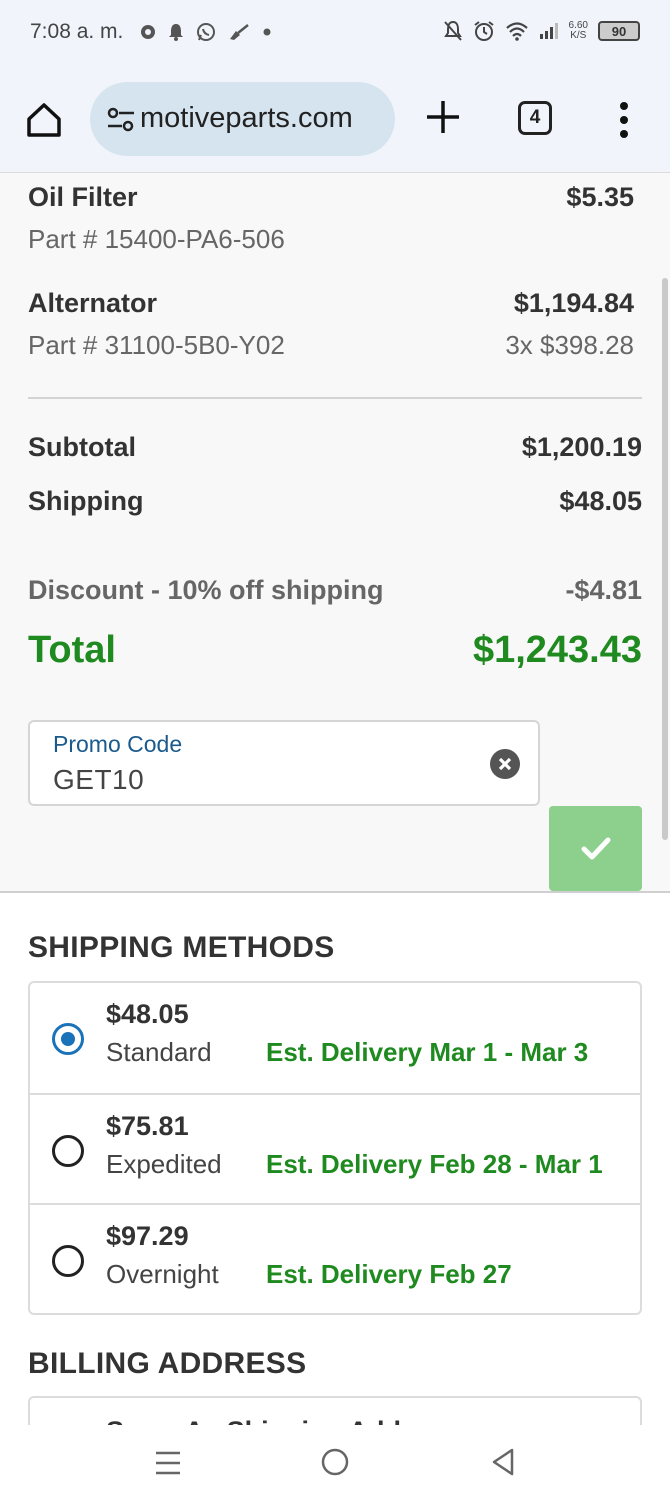  I want to click on system-icons: 6.60 K/S 90, so click(541, 31).